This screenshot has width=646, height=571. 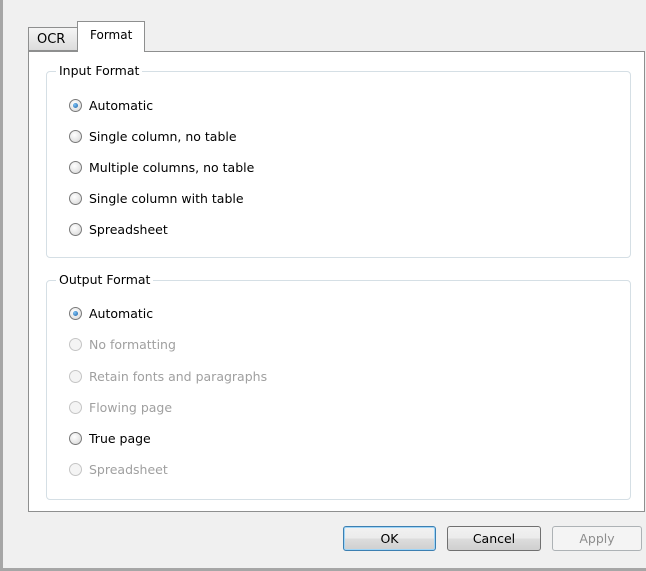 I want to click on input-single-column-with-table-radio: Single column with table, so click(x=156, y=198).